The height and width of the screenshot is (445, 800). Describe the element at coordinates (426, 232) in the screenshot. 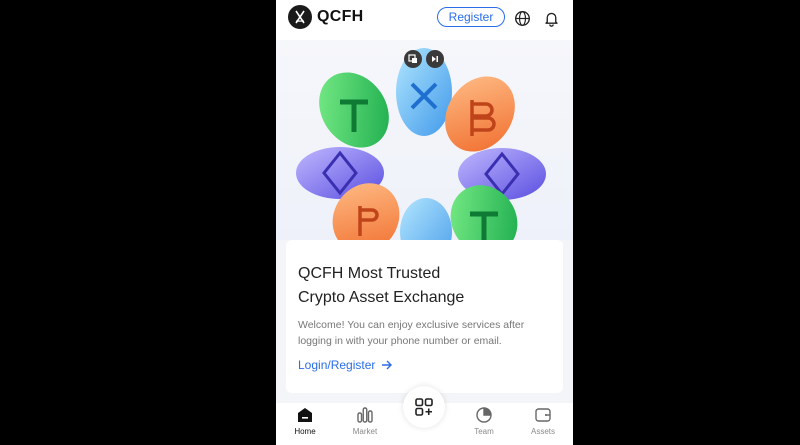

I see `coin-bottom` at that location.